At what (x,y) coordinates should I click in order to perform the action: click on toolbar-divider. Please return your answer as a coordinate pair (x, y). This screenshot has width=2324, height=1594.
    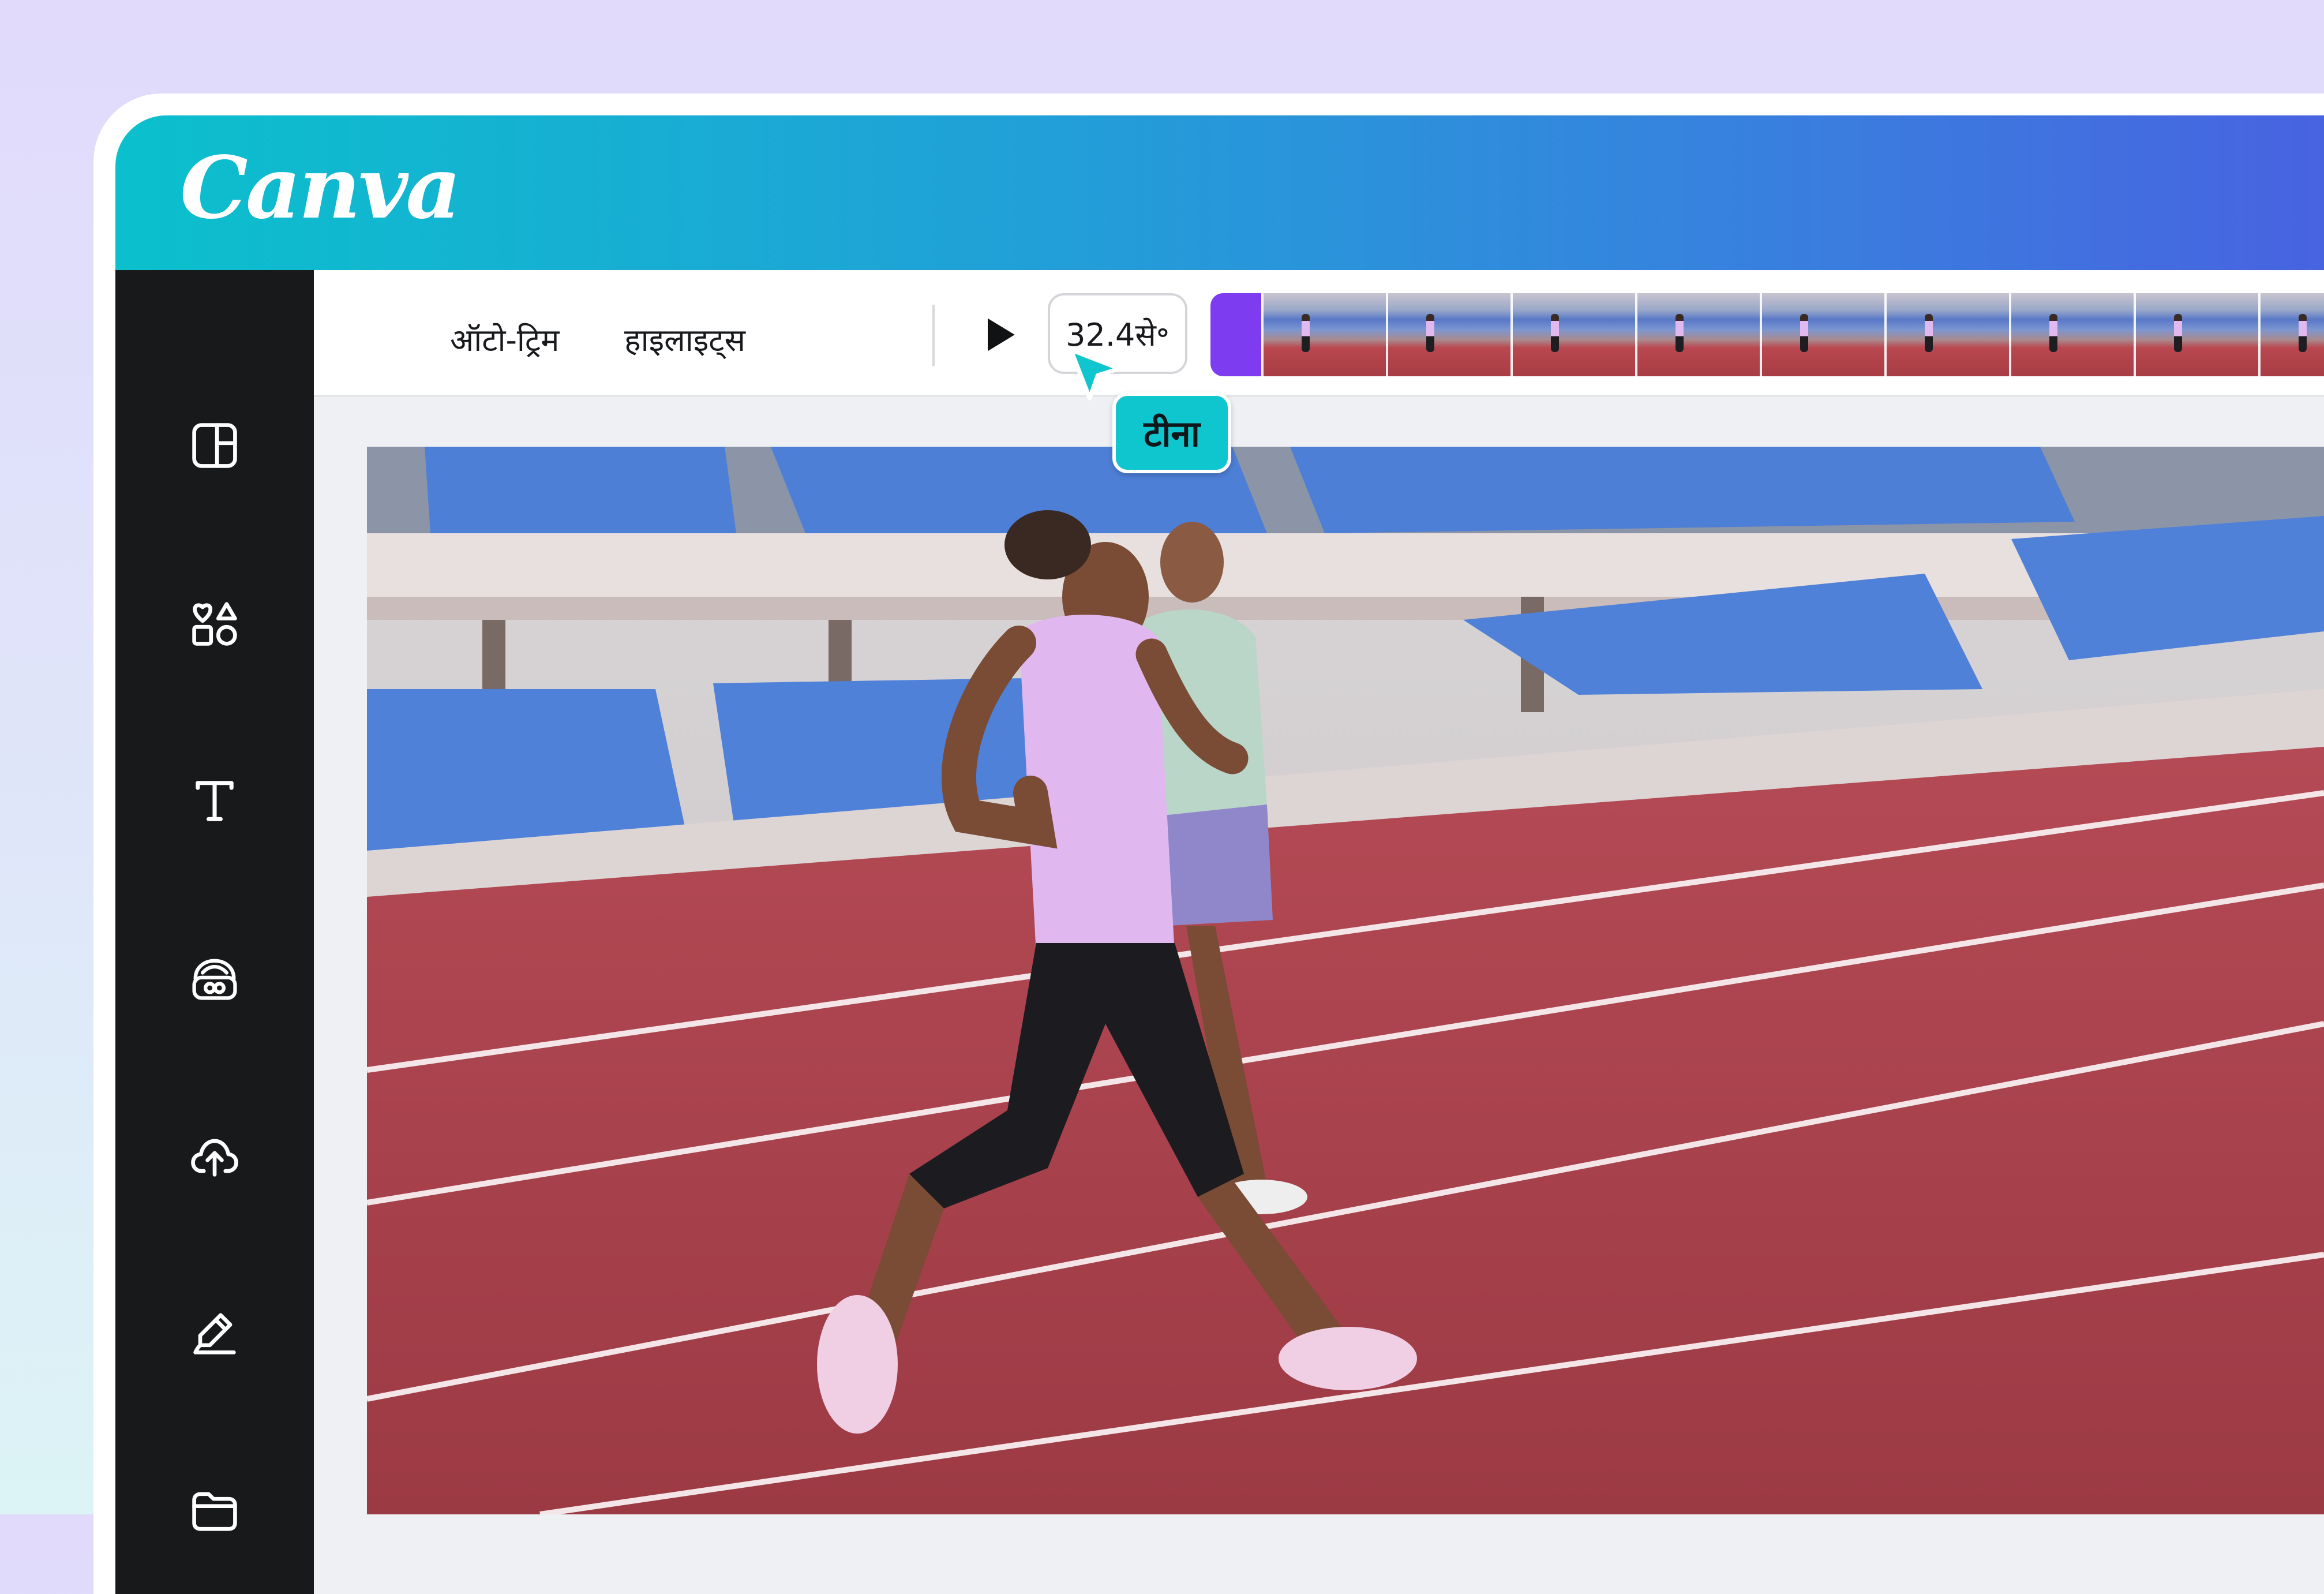
    Looking at the image, I should click on (933, 335).